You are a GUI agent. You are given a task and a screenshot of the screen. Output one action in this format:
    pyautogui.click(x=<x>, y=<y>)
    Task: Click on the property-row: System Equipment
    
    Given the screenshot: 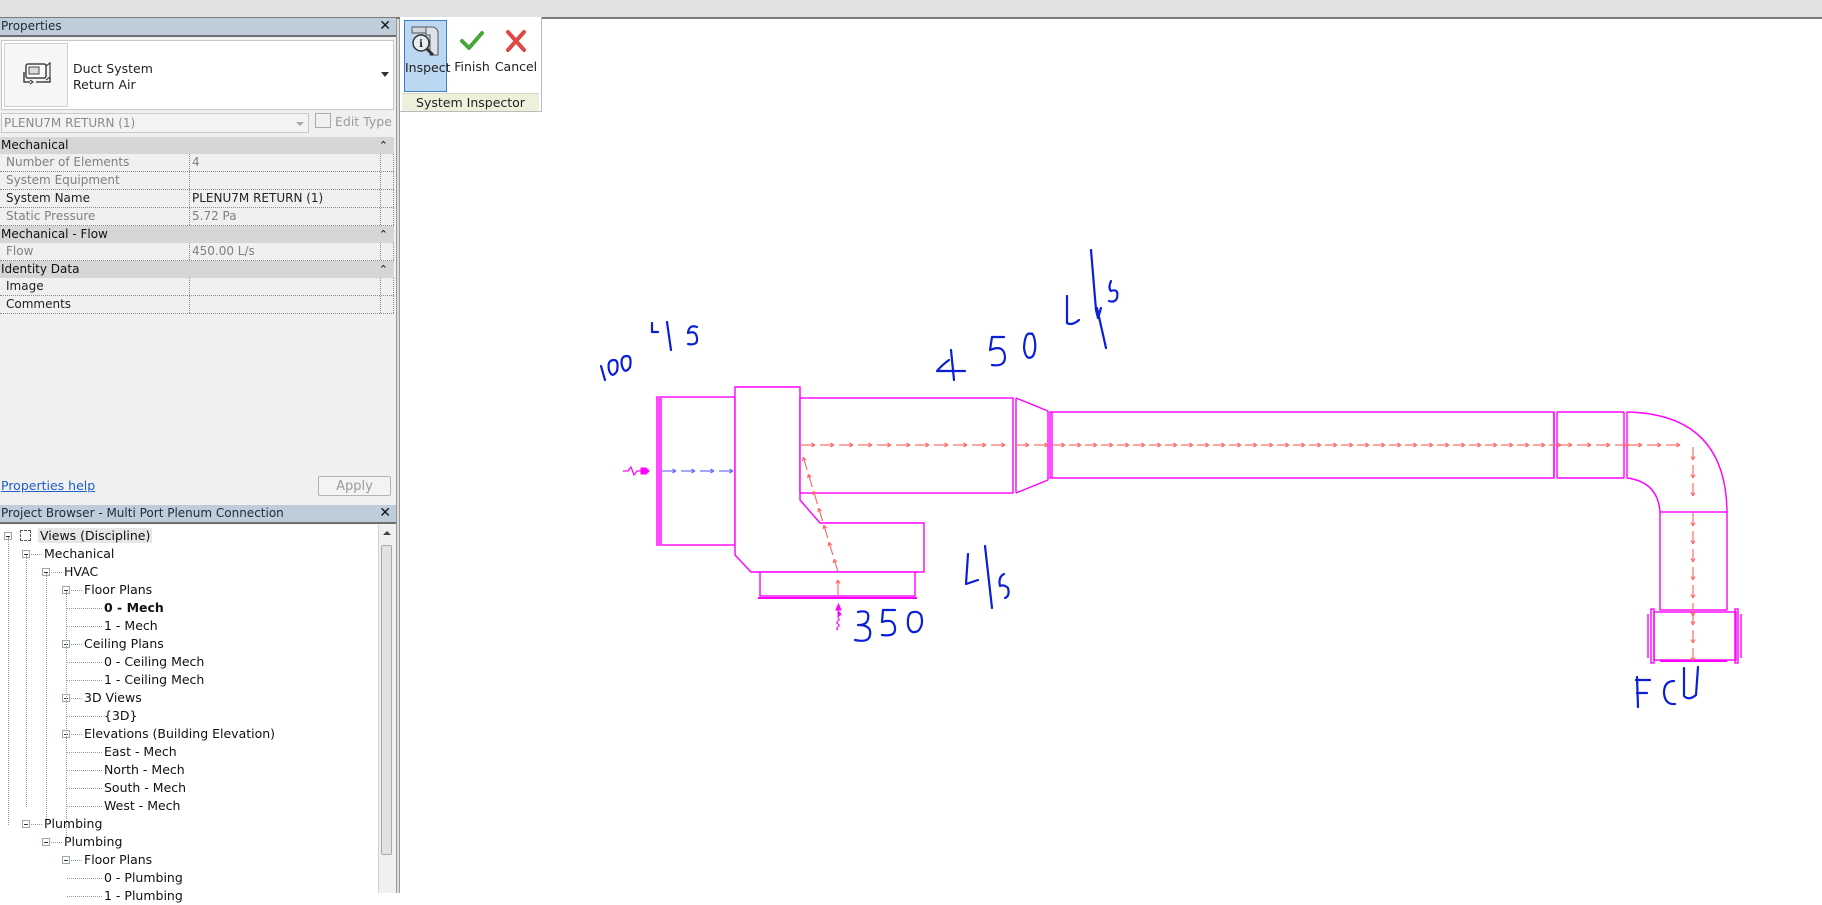 What is the action you would take?
    pyautogui.click(x=197, y=181)
    